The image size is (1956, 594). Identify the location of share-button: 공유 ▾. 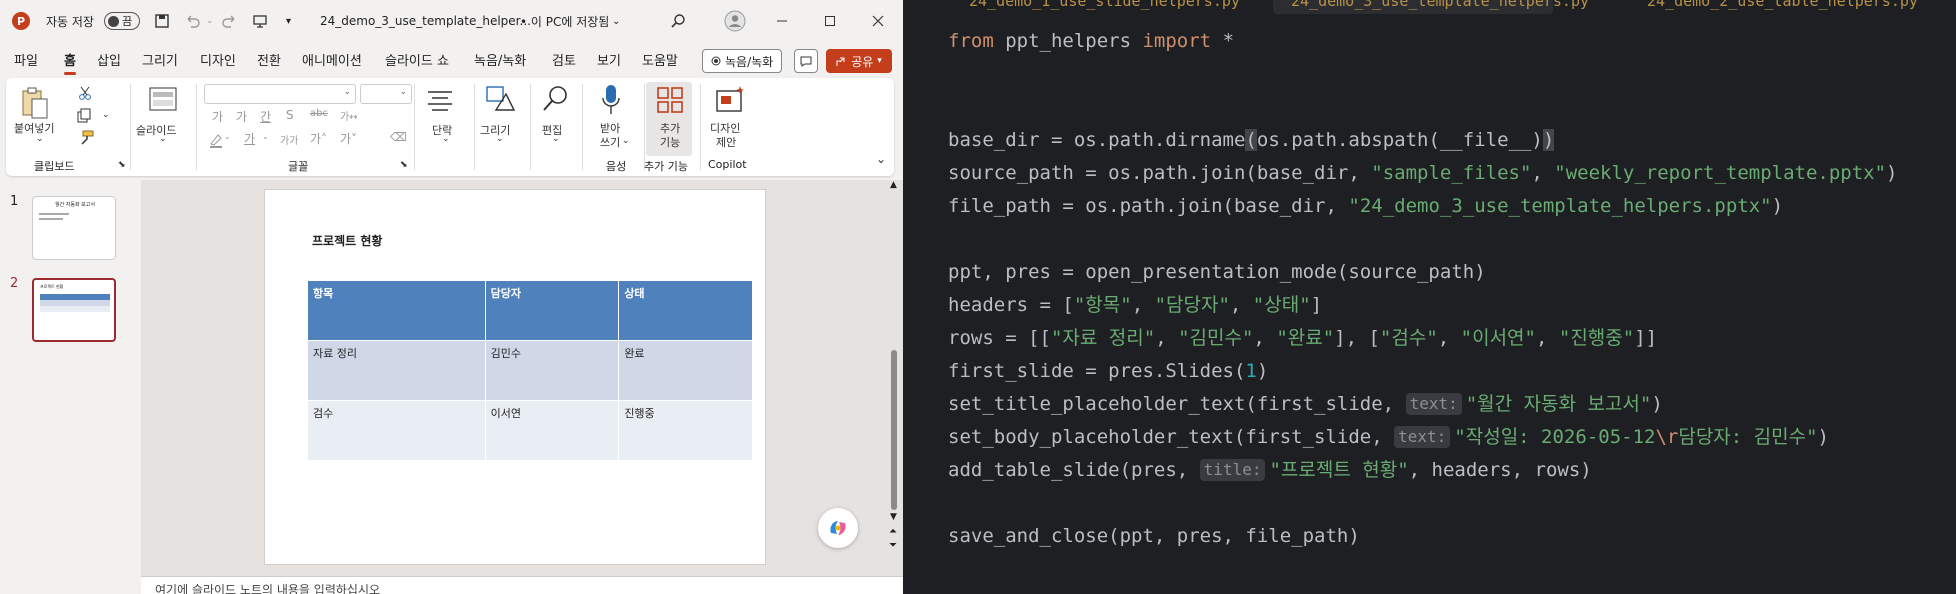
(859, 61).